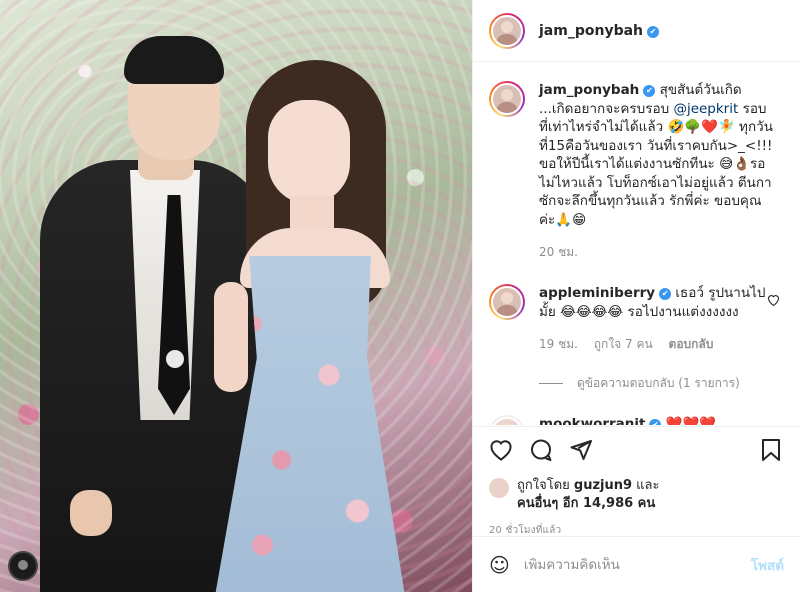 This screenshot has height=592, width=800. Describe the element at coordinates (23, 566) in the screenshot. I see `tag-avatar-icon` at that location.